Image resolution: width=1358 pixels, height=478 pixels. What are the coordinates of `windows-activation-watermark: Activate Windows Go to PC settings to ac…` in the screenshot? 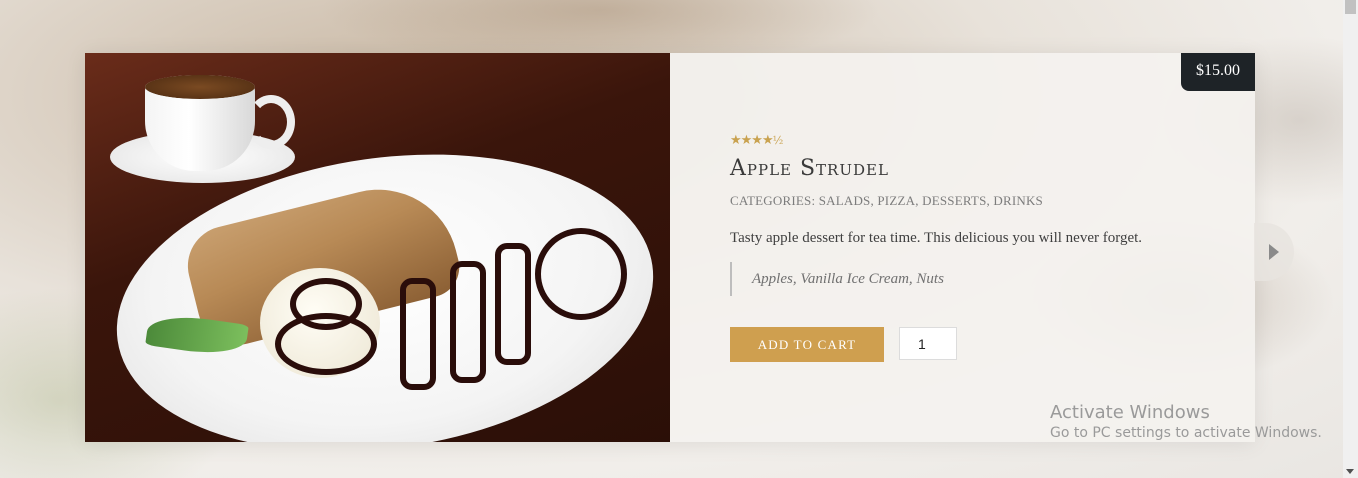 It's located at (1186, 421).